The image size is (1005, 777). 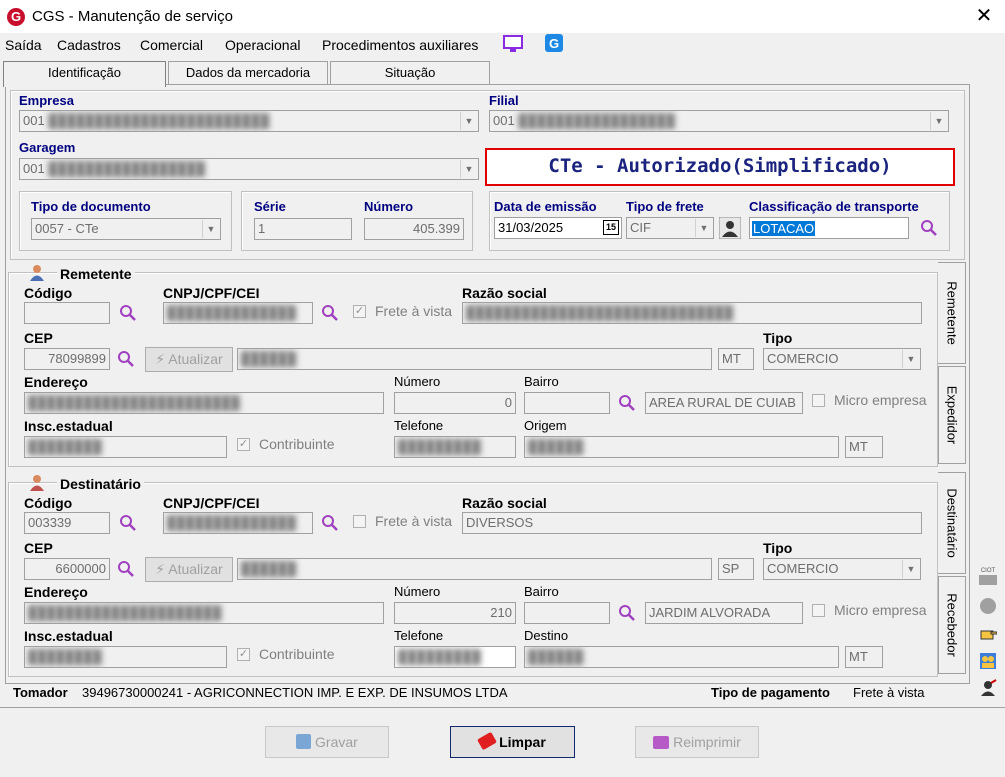 What do you see at coordinates (834, 206) in the screenshot?
I see `classificacao-label: Classificação de transporte` at bounding box center [834, 206].